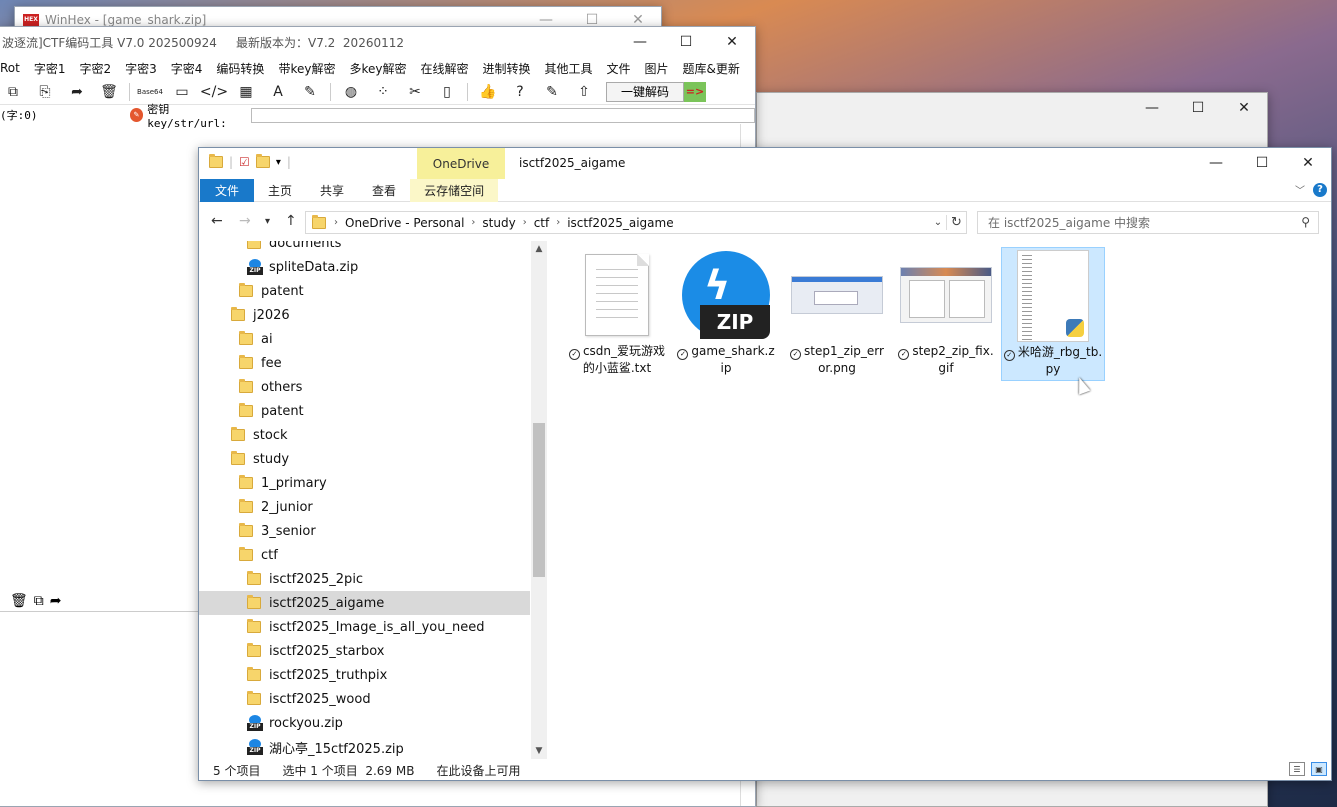 This screenshot has width=1337, height=807. What do you see at coordinates (13, 68) in the screenshot?
I see `menu-rot: Rot` at bounding box center [13, 68].